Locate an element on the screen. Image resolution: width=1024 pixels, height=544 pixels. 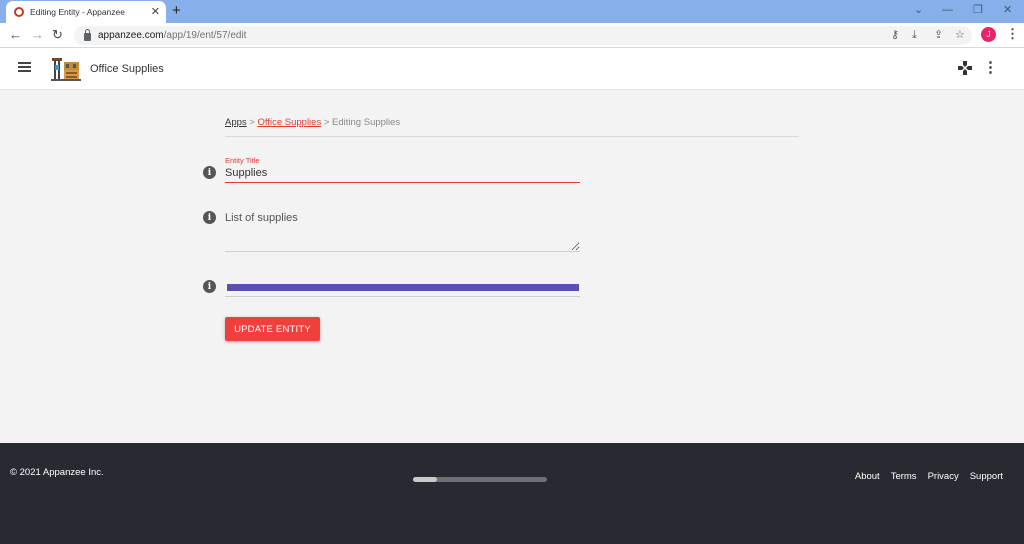
tab-close-icon: ✕ is located at coordinates (155, 12).